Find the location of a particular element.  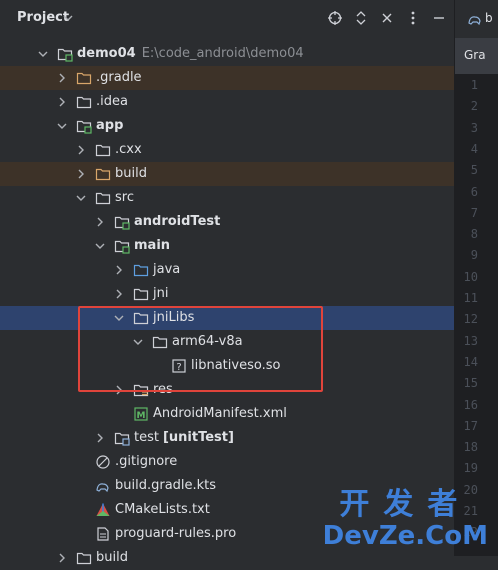

line-number: 17 is located at coordinates (470, 425).